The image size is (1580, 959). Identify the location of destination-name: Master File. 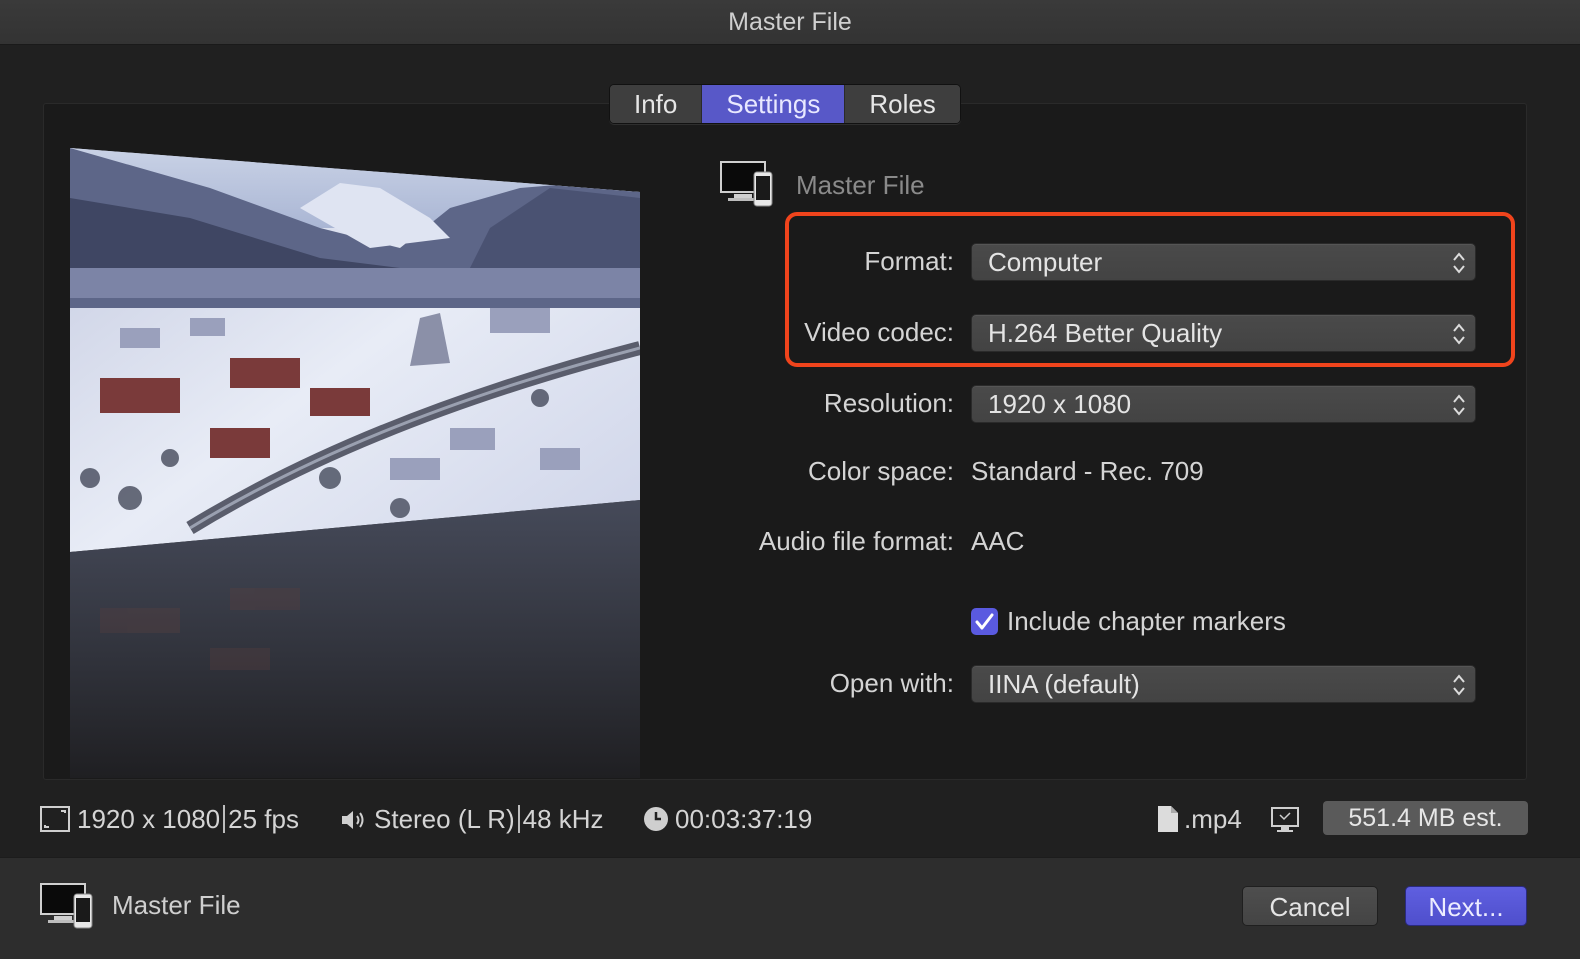
(860, 185).